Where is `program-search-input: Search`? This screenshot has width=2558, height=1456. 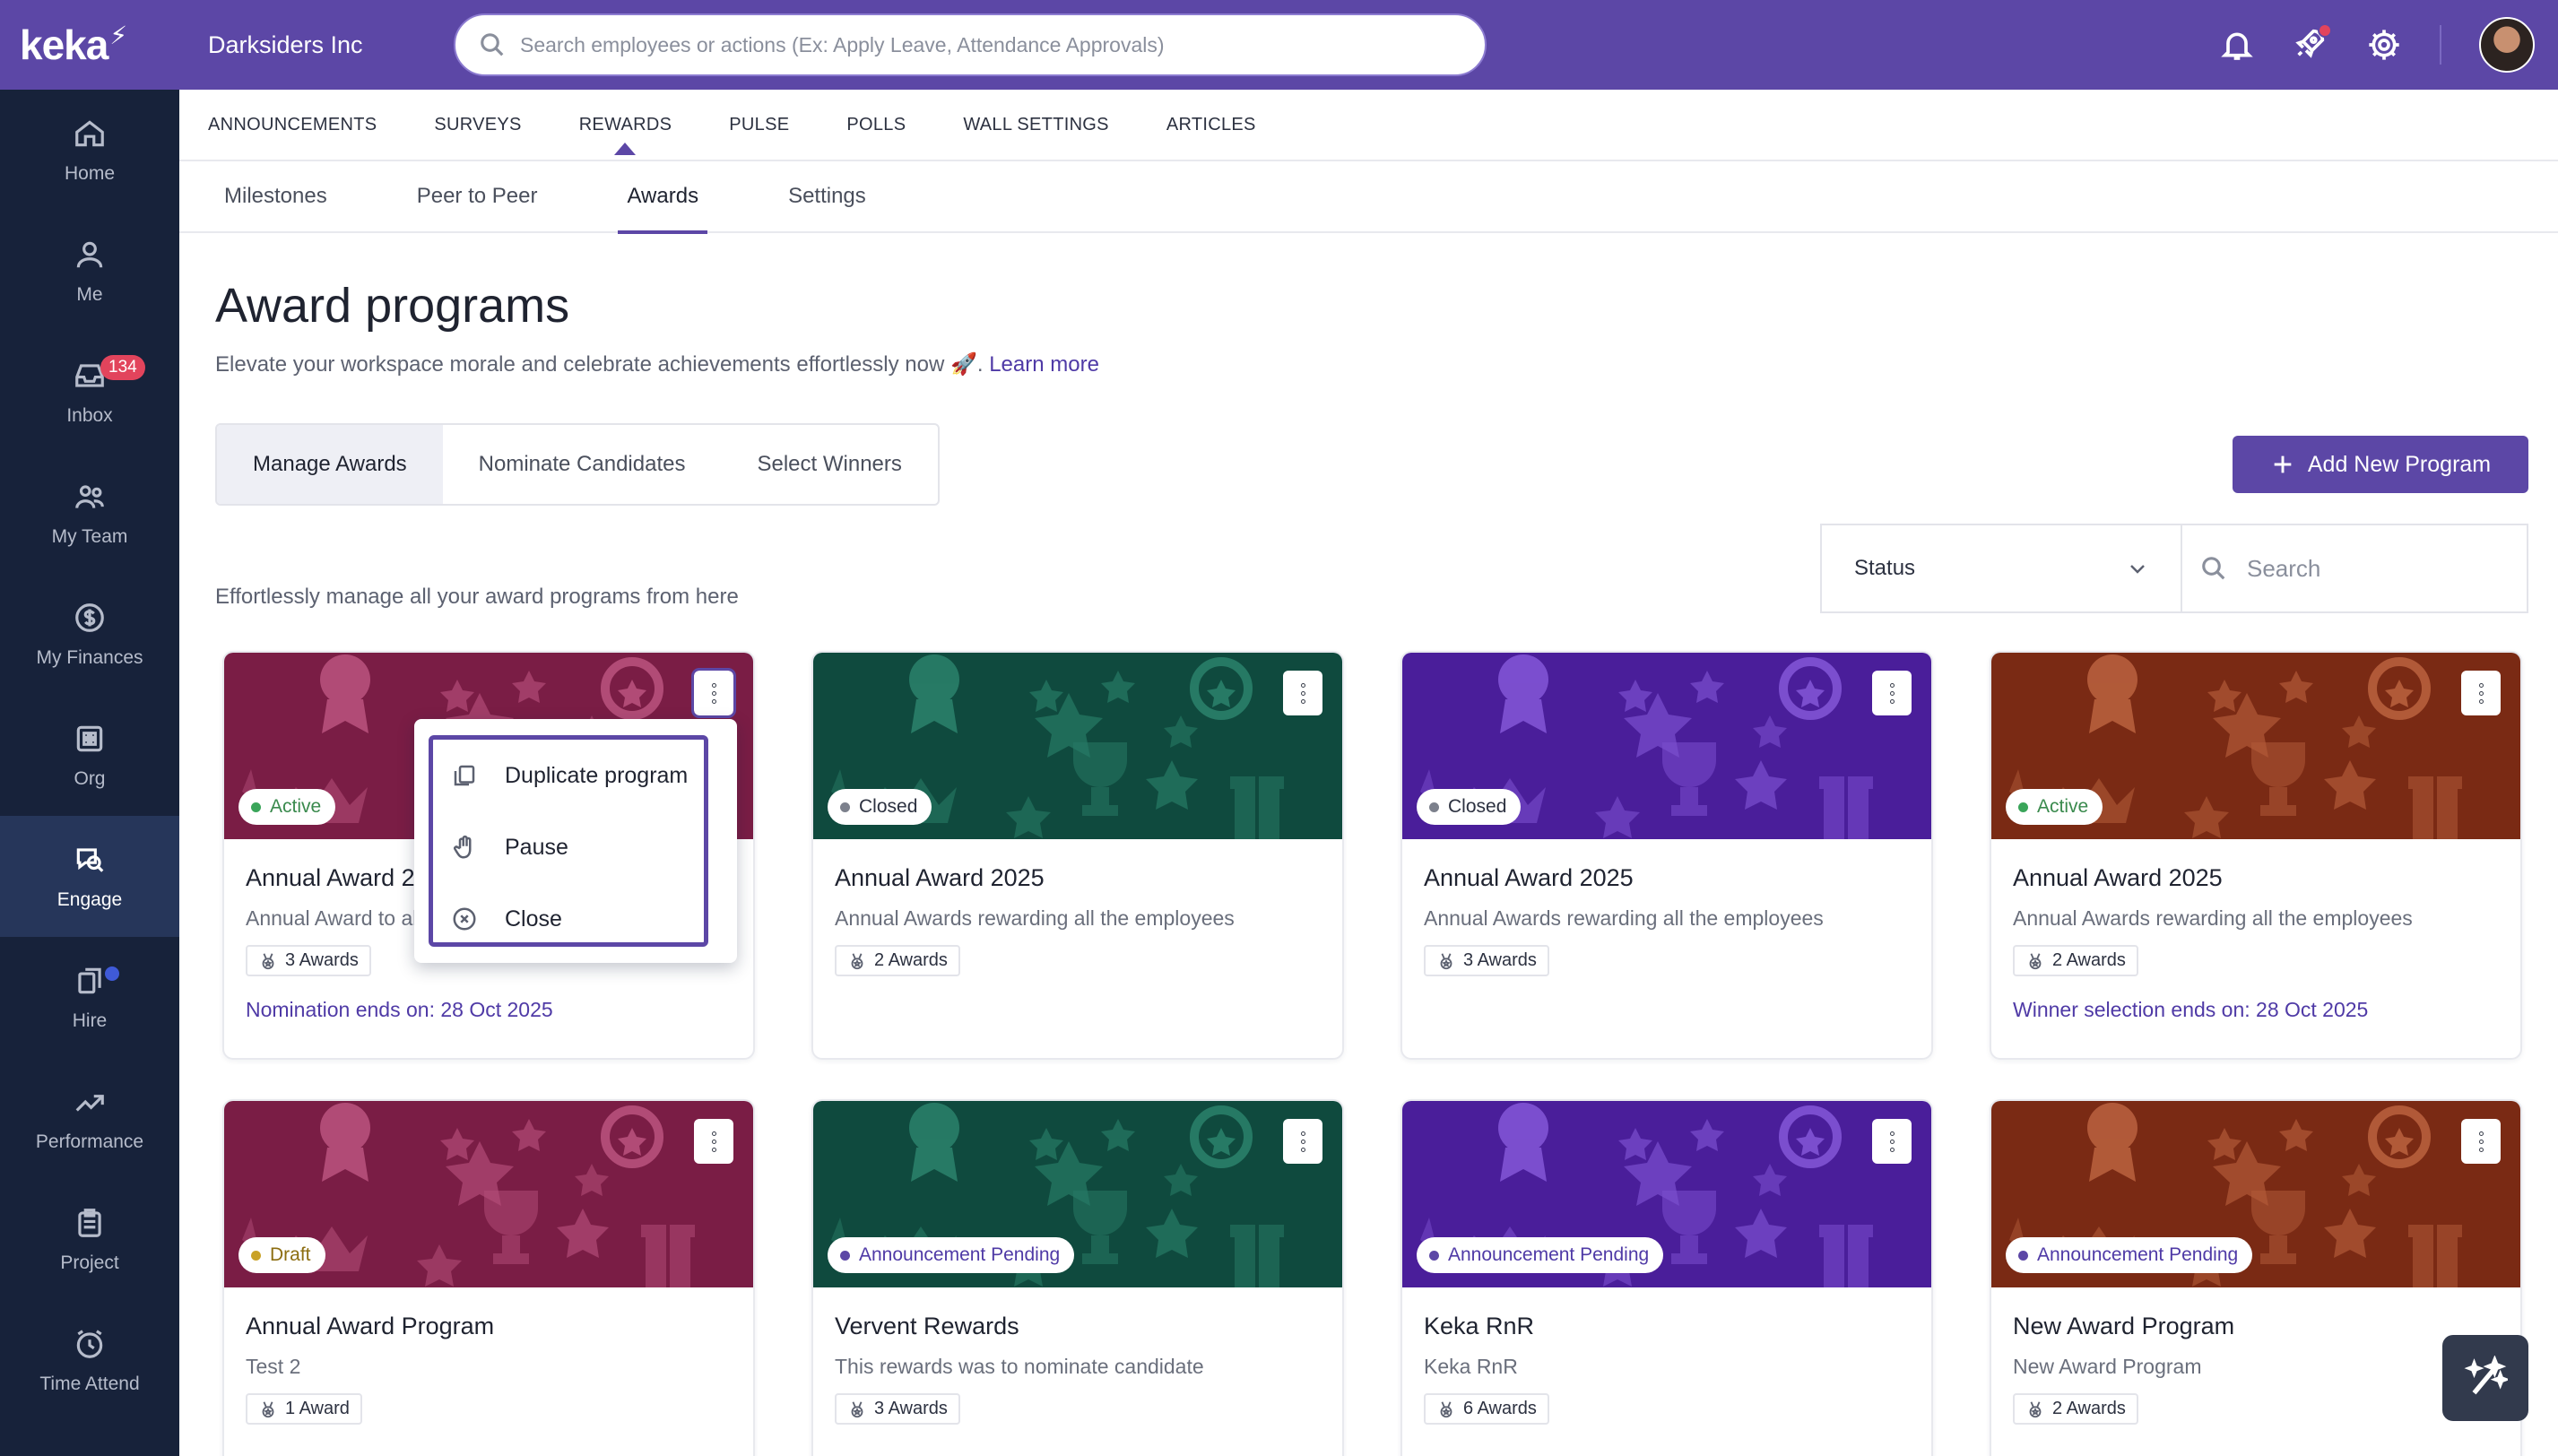
program-search-input: Search is located at coordinates (2354, 568).